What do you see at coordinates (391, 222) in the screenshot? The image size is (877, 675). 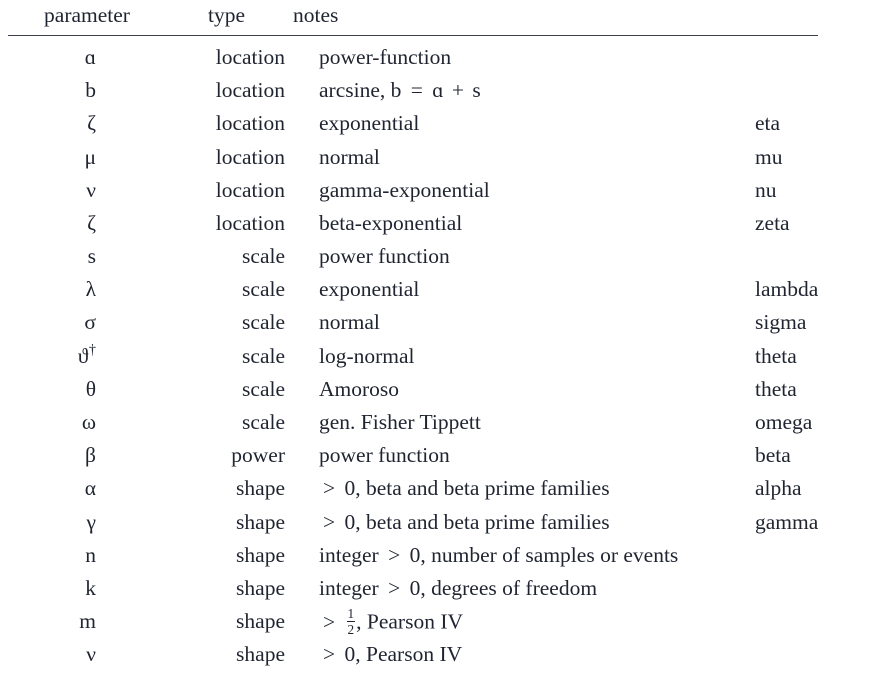 I see `parameter-notes: beta-exponential` at bounding box center [391, 222].